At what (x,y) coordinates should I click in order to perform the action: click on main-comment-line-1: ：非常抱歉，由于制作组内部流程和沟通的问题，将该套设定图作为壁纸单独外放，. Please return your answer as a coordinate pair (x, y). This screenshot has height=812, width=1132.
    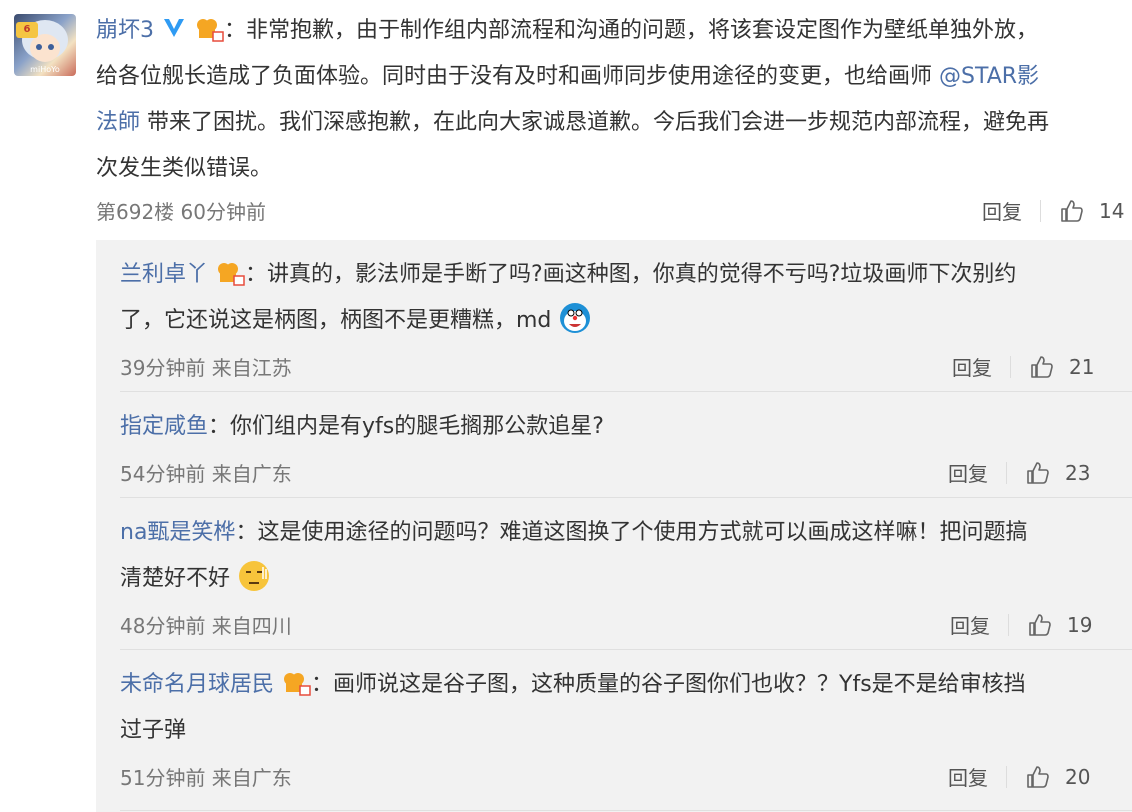
    Looking at the image, I should click on (631, 30).